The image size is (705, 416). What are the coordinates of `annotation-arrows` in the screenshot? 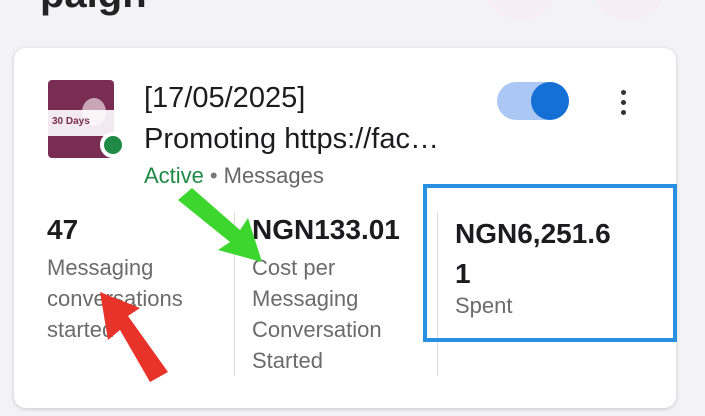 It's located at (181, 285).